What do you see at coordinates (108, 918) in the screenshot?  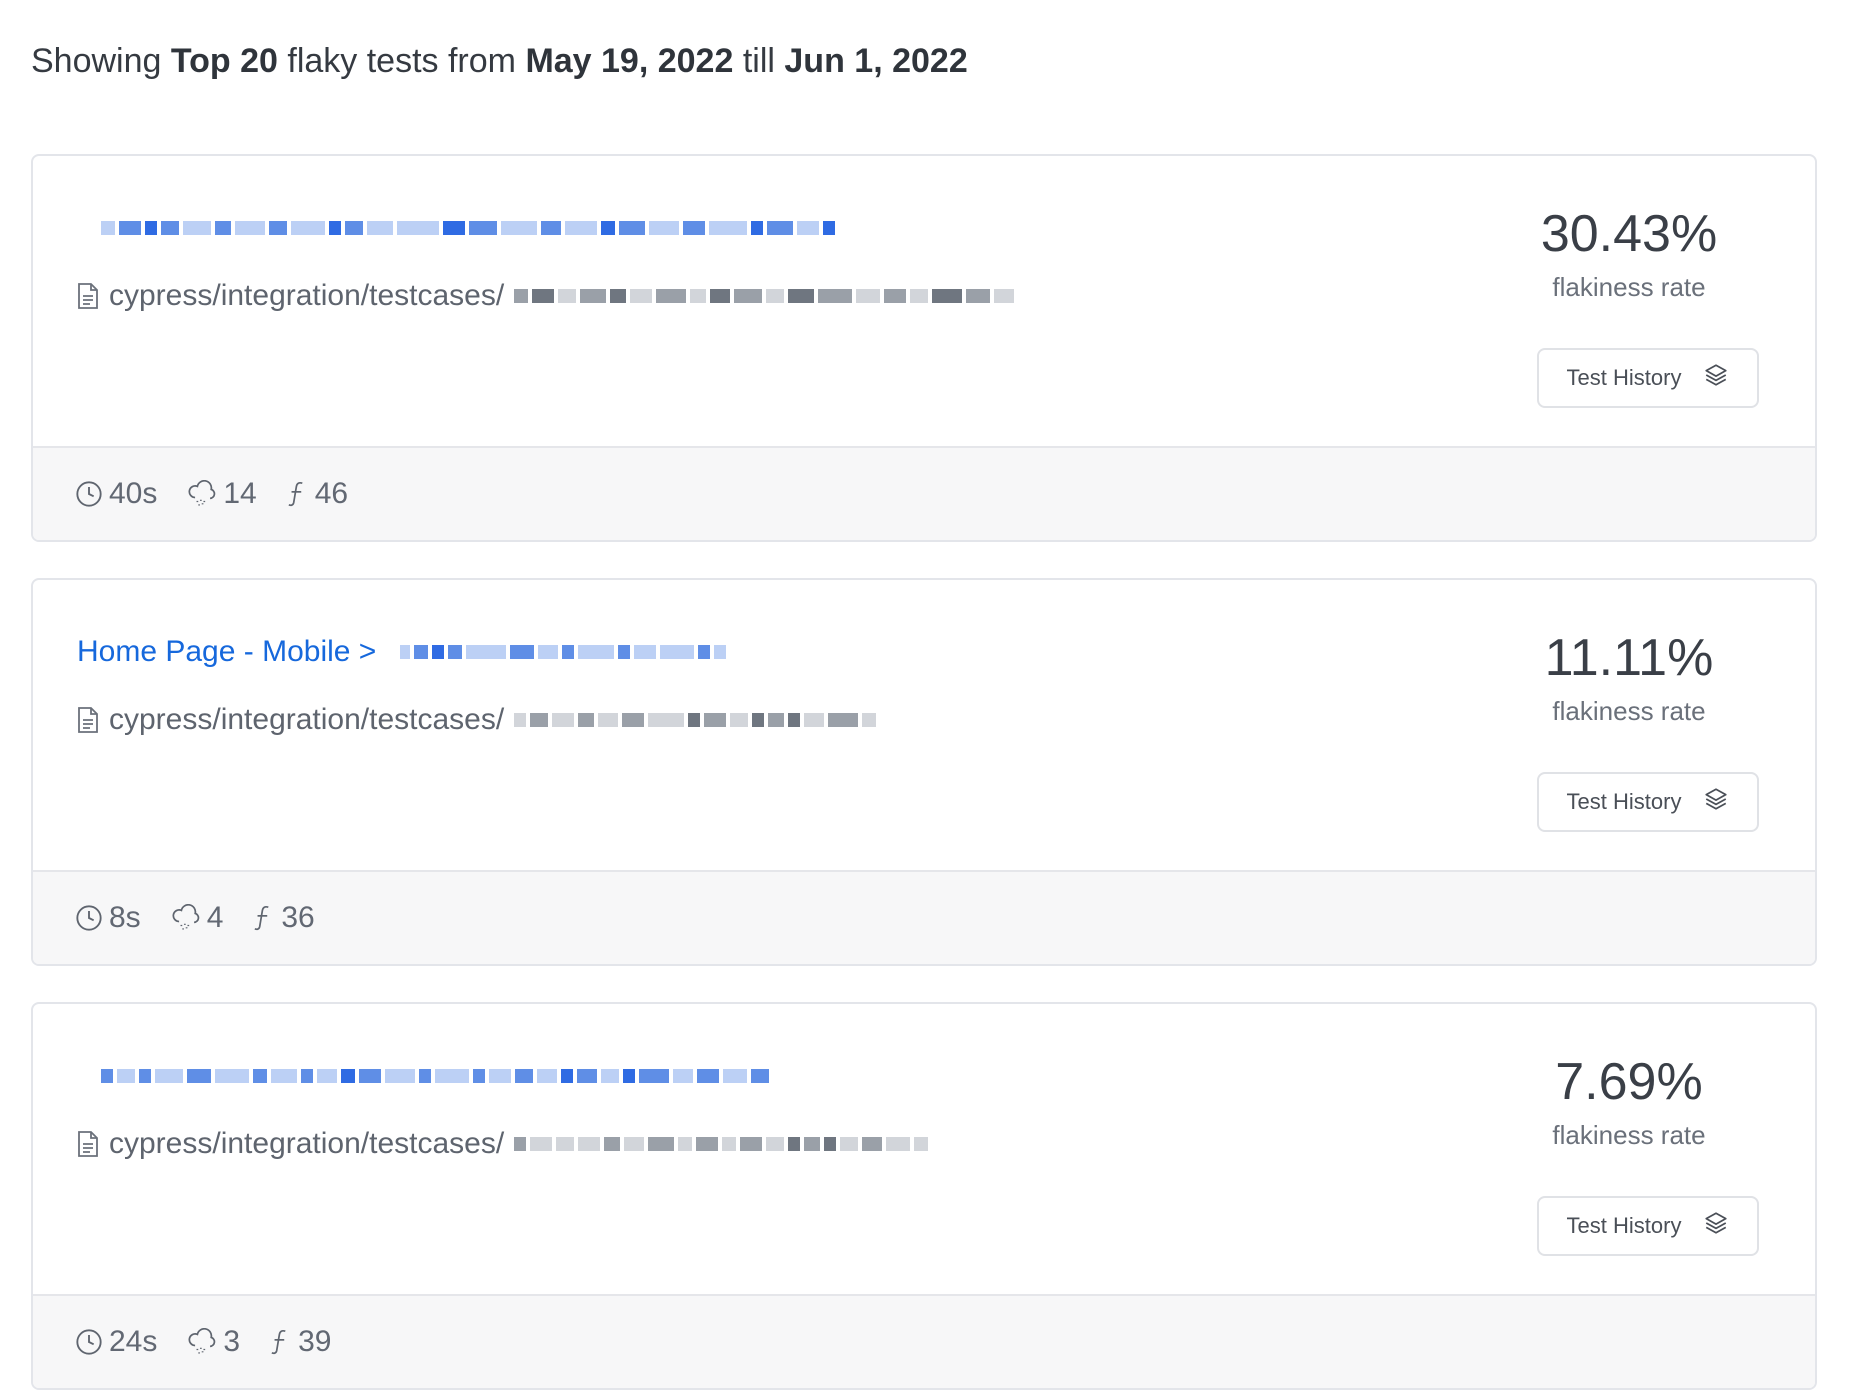 I see `duration-stat: 8s` at bounding box center [108, 918].